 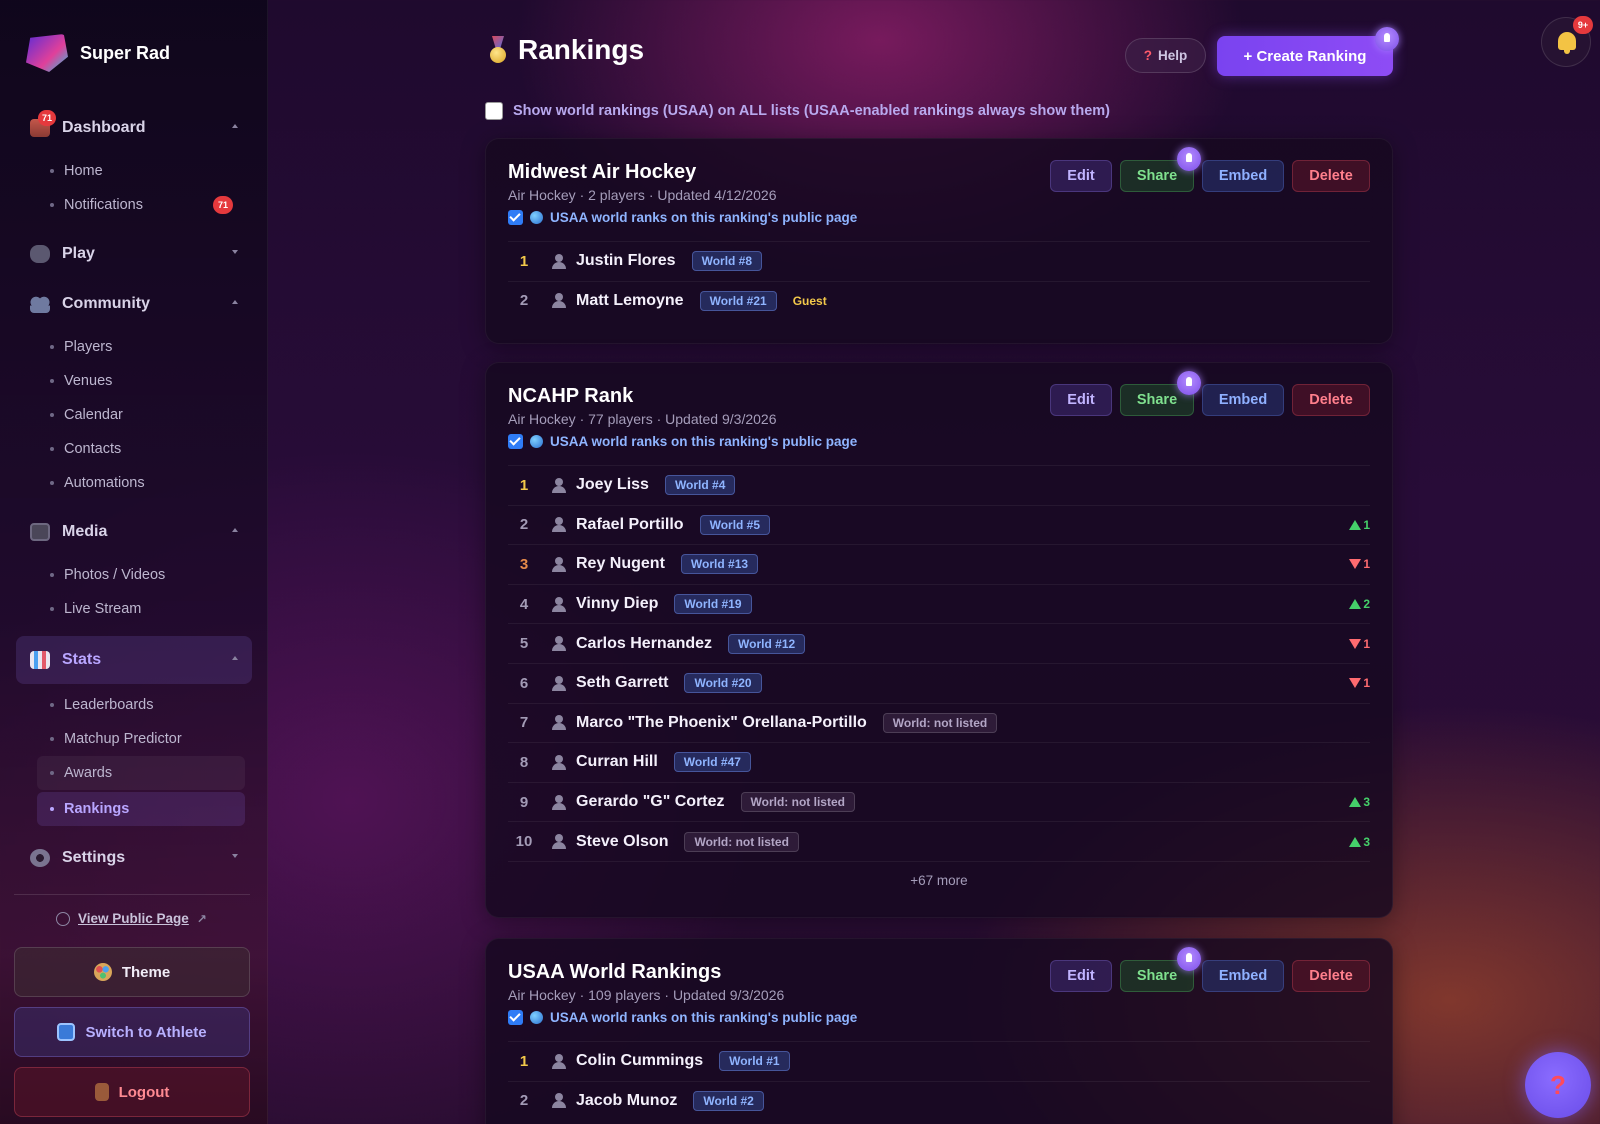 What do you see at coordinates (939, 524) in the screenshot?
I see `ranking-row: 2 Rafael Portillo World #5 1` at bounding box center [939, 524].